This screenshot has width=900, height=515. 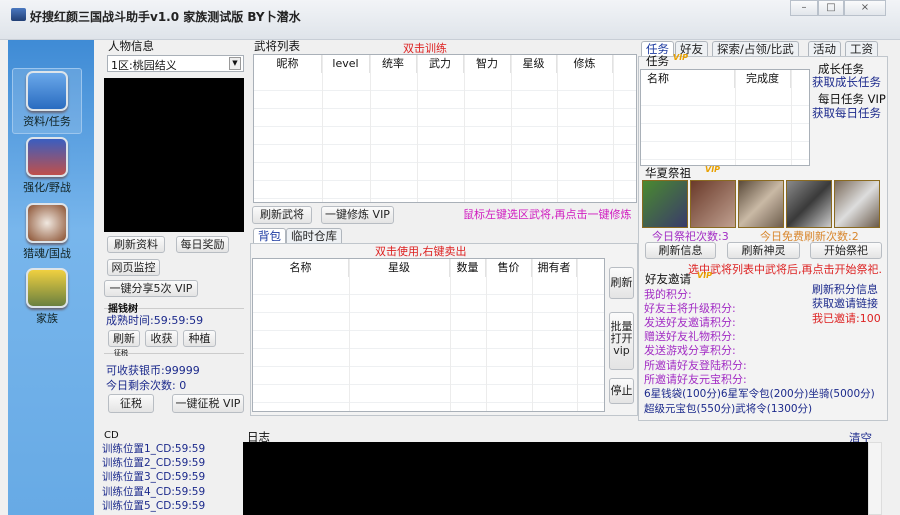 What do you see at coordinates (668, 279) in the screenshot?
I see `invite-title: 好友邀请` at bounding box center [668, 279].